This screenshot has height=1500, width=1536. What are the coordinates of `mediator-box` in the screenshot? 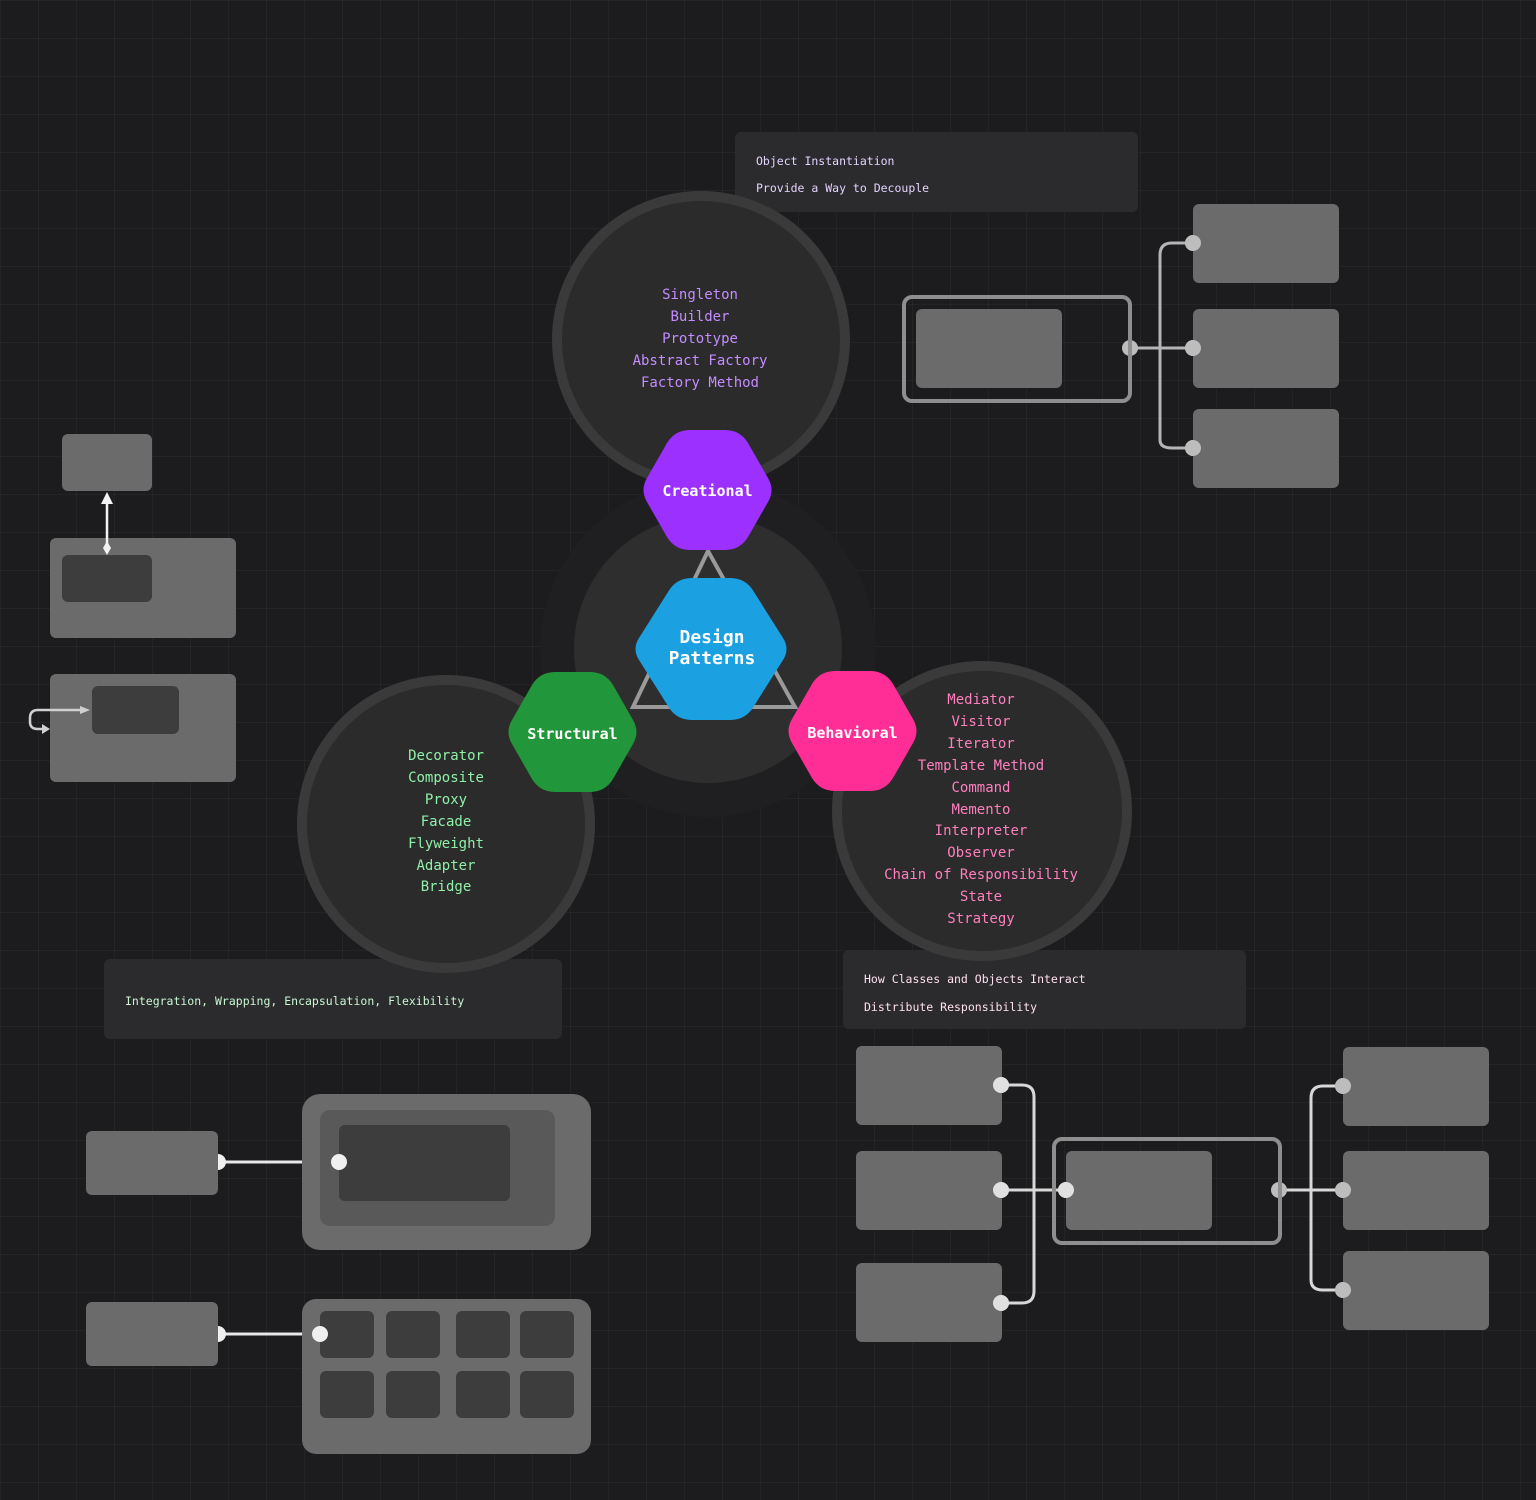 It's located at (1139, 1190).